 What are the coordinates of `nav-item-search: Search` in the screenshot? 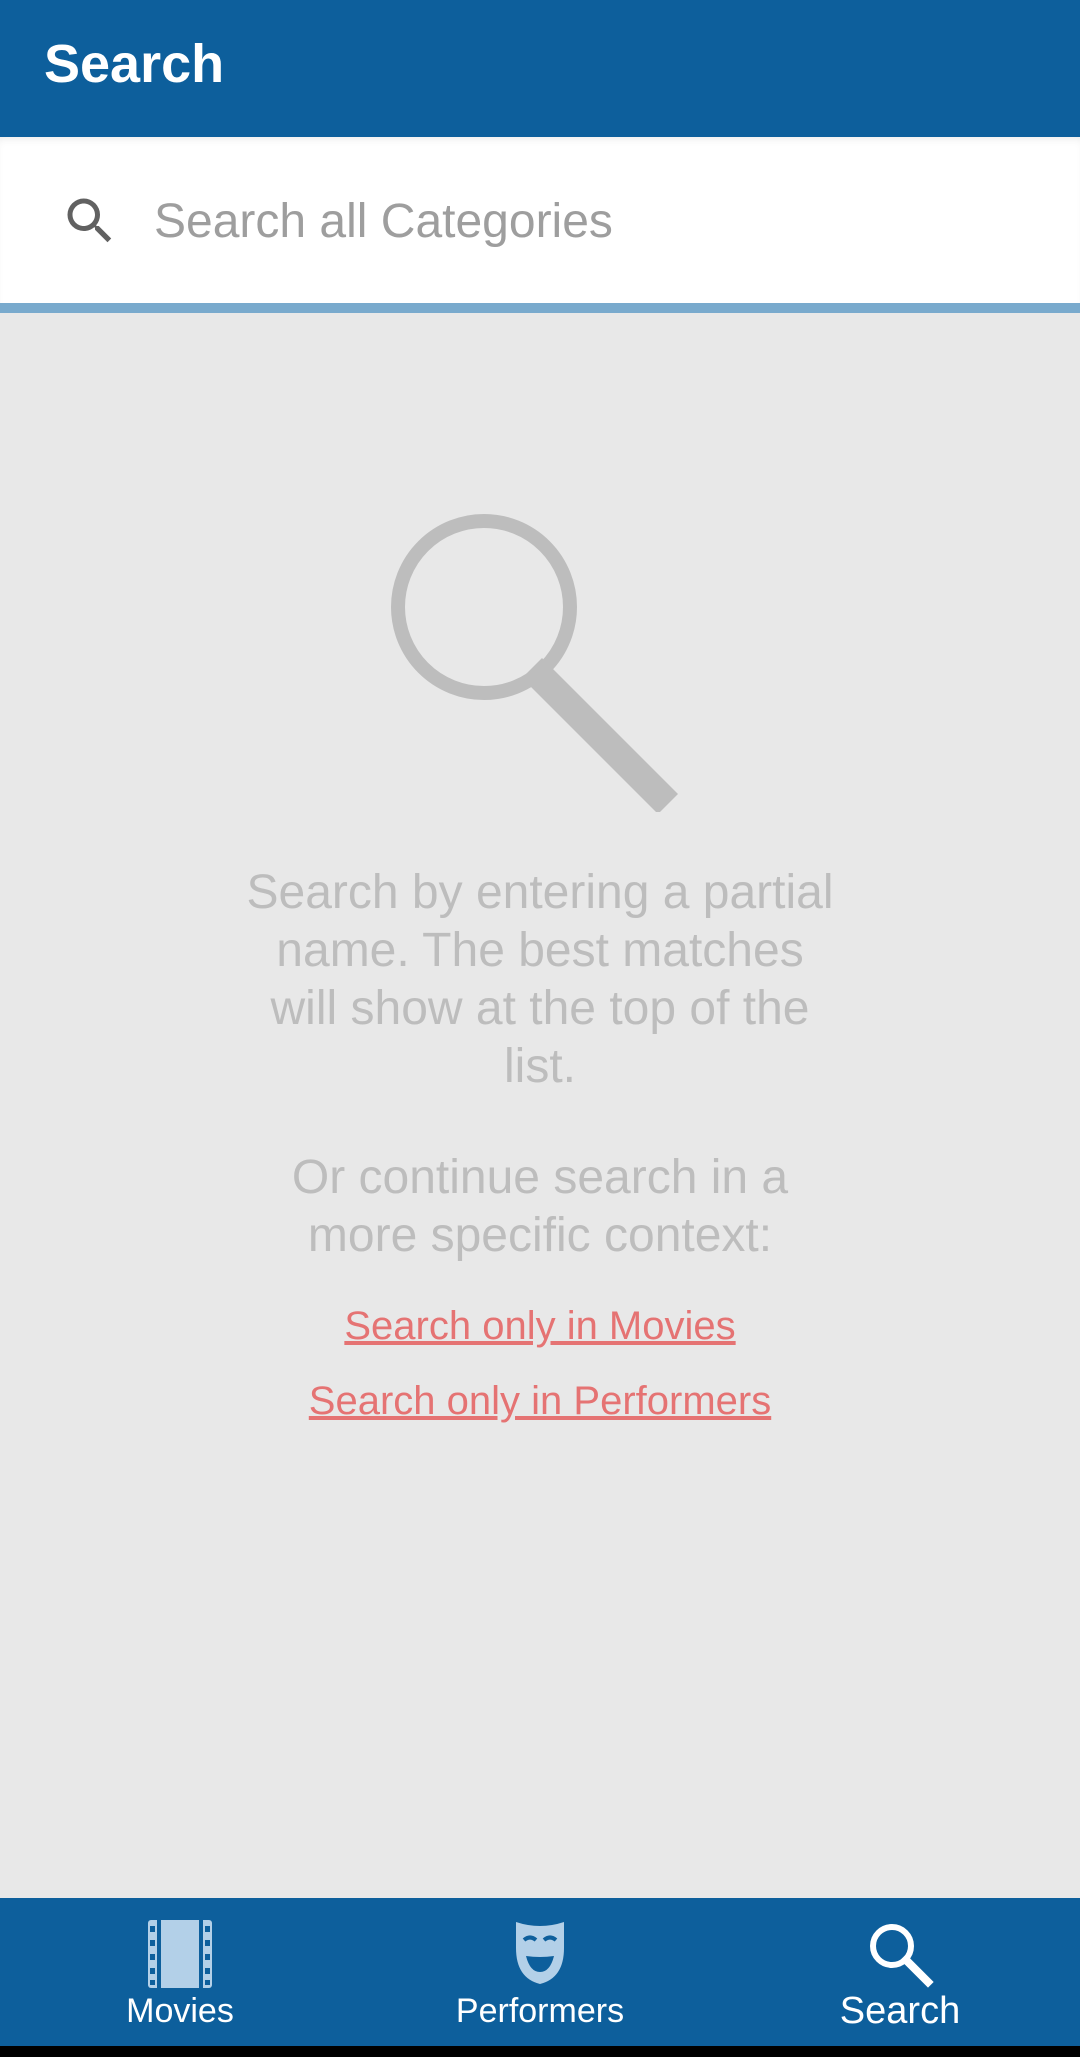 It's located at (900, 1972).